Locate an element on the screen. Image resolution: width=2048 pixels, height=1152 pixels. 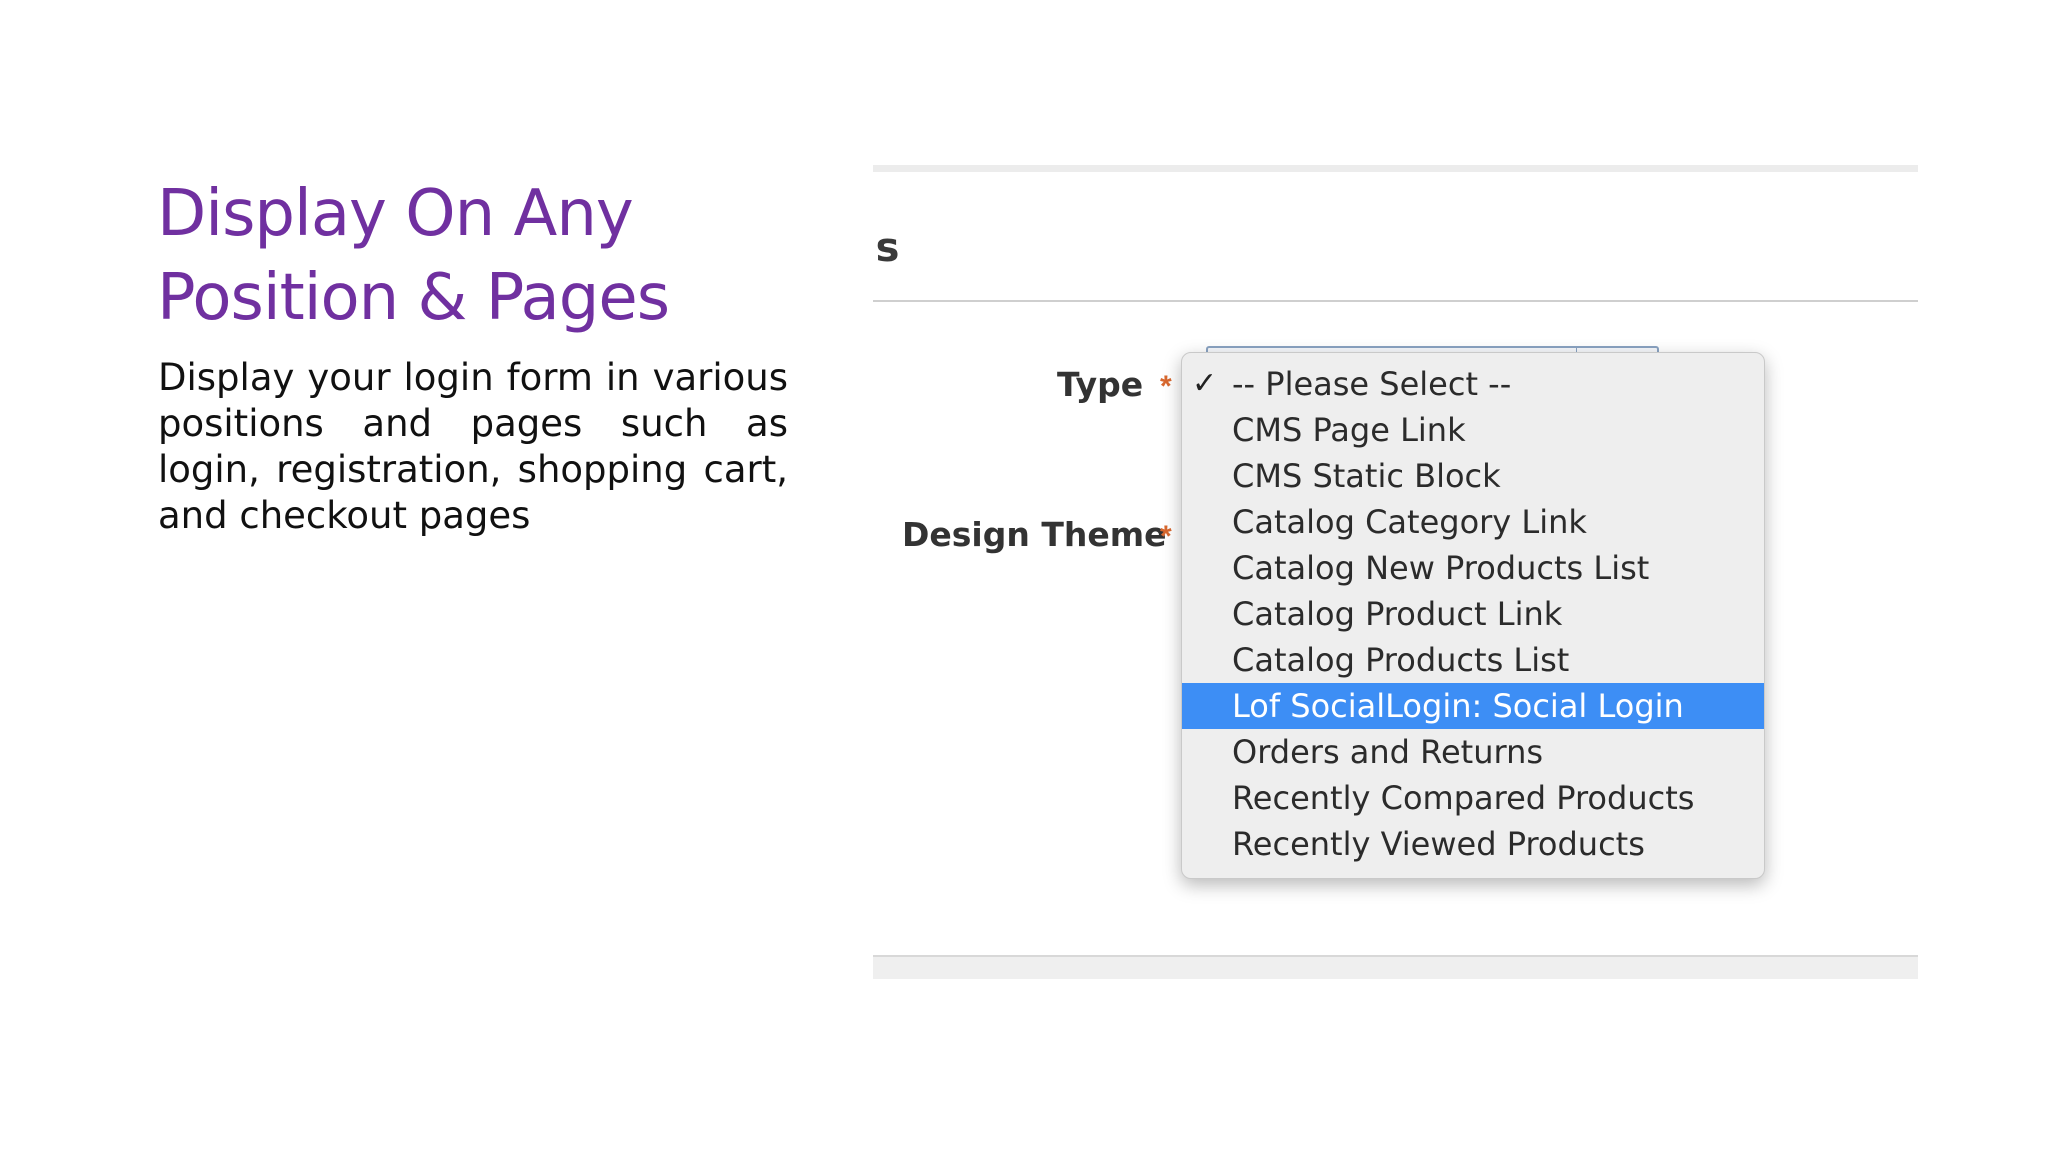
option-label: Lof SocialLogin: Social Login is located at coordinates (1458, 706).